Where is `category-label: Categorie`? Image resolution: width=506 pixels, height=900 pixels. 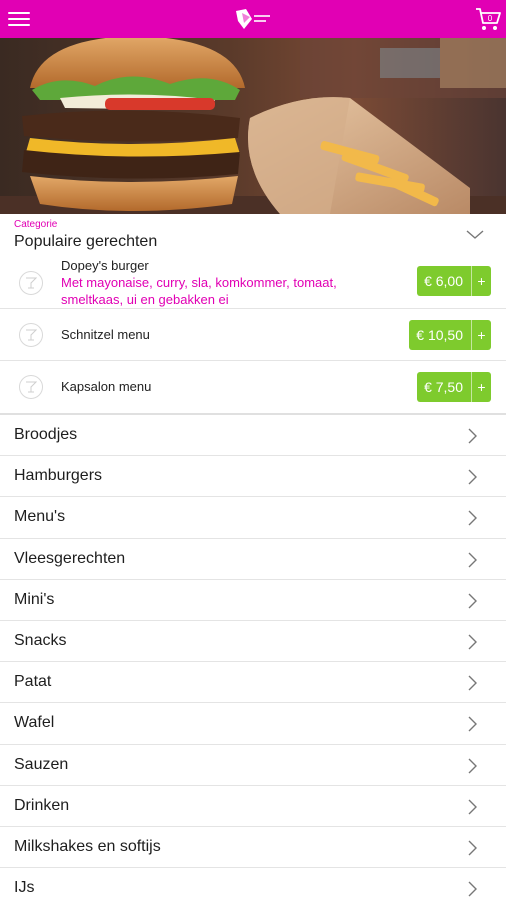
category-label: Categorie is located at coordinates (36, 224).